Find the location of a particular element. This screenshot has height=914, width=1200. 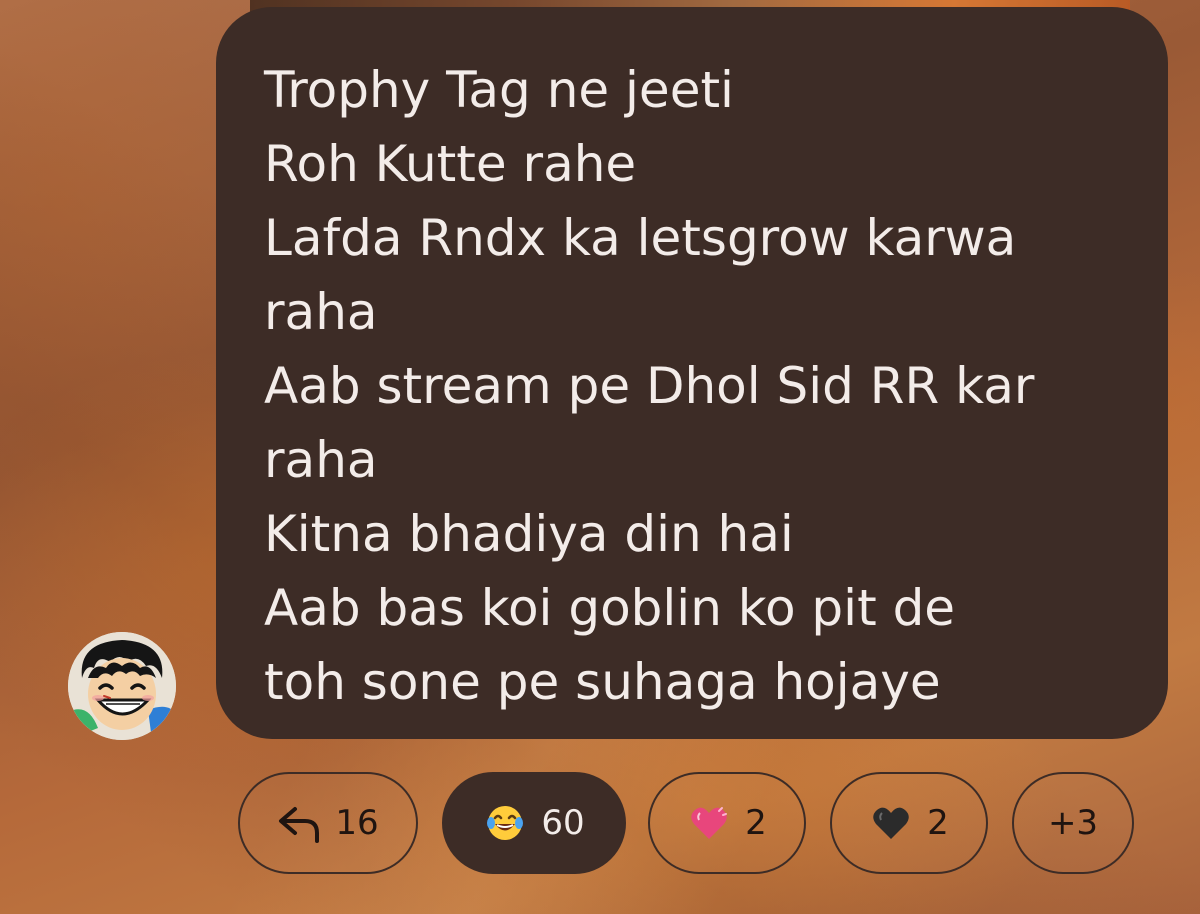

pink-heart-emoji-icon is located at coordinates (709, 823).